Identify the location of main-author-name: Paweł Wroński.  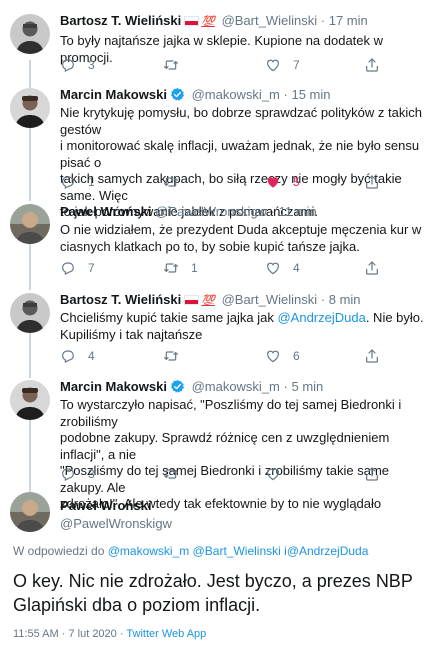
(106, 505).